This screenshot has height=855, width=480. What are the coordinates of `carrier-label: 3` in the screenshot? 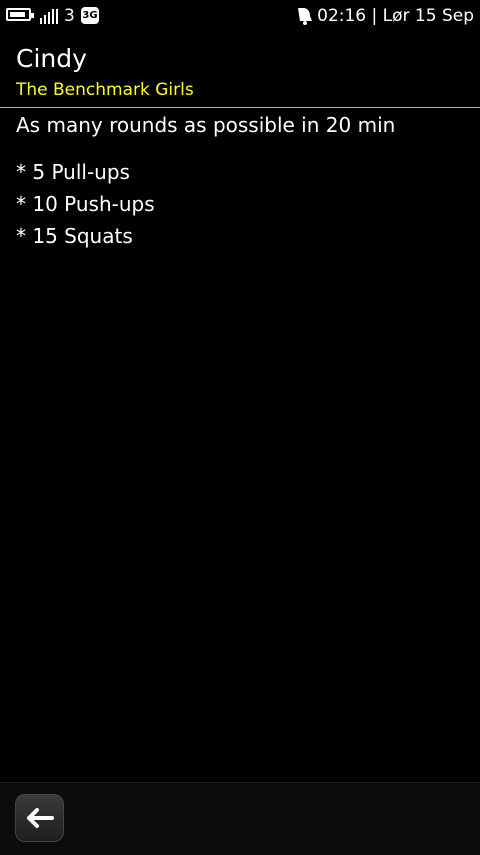 It's located at (69, 16).